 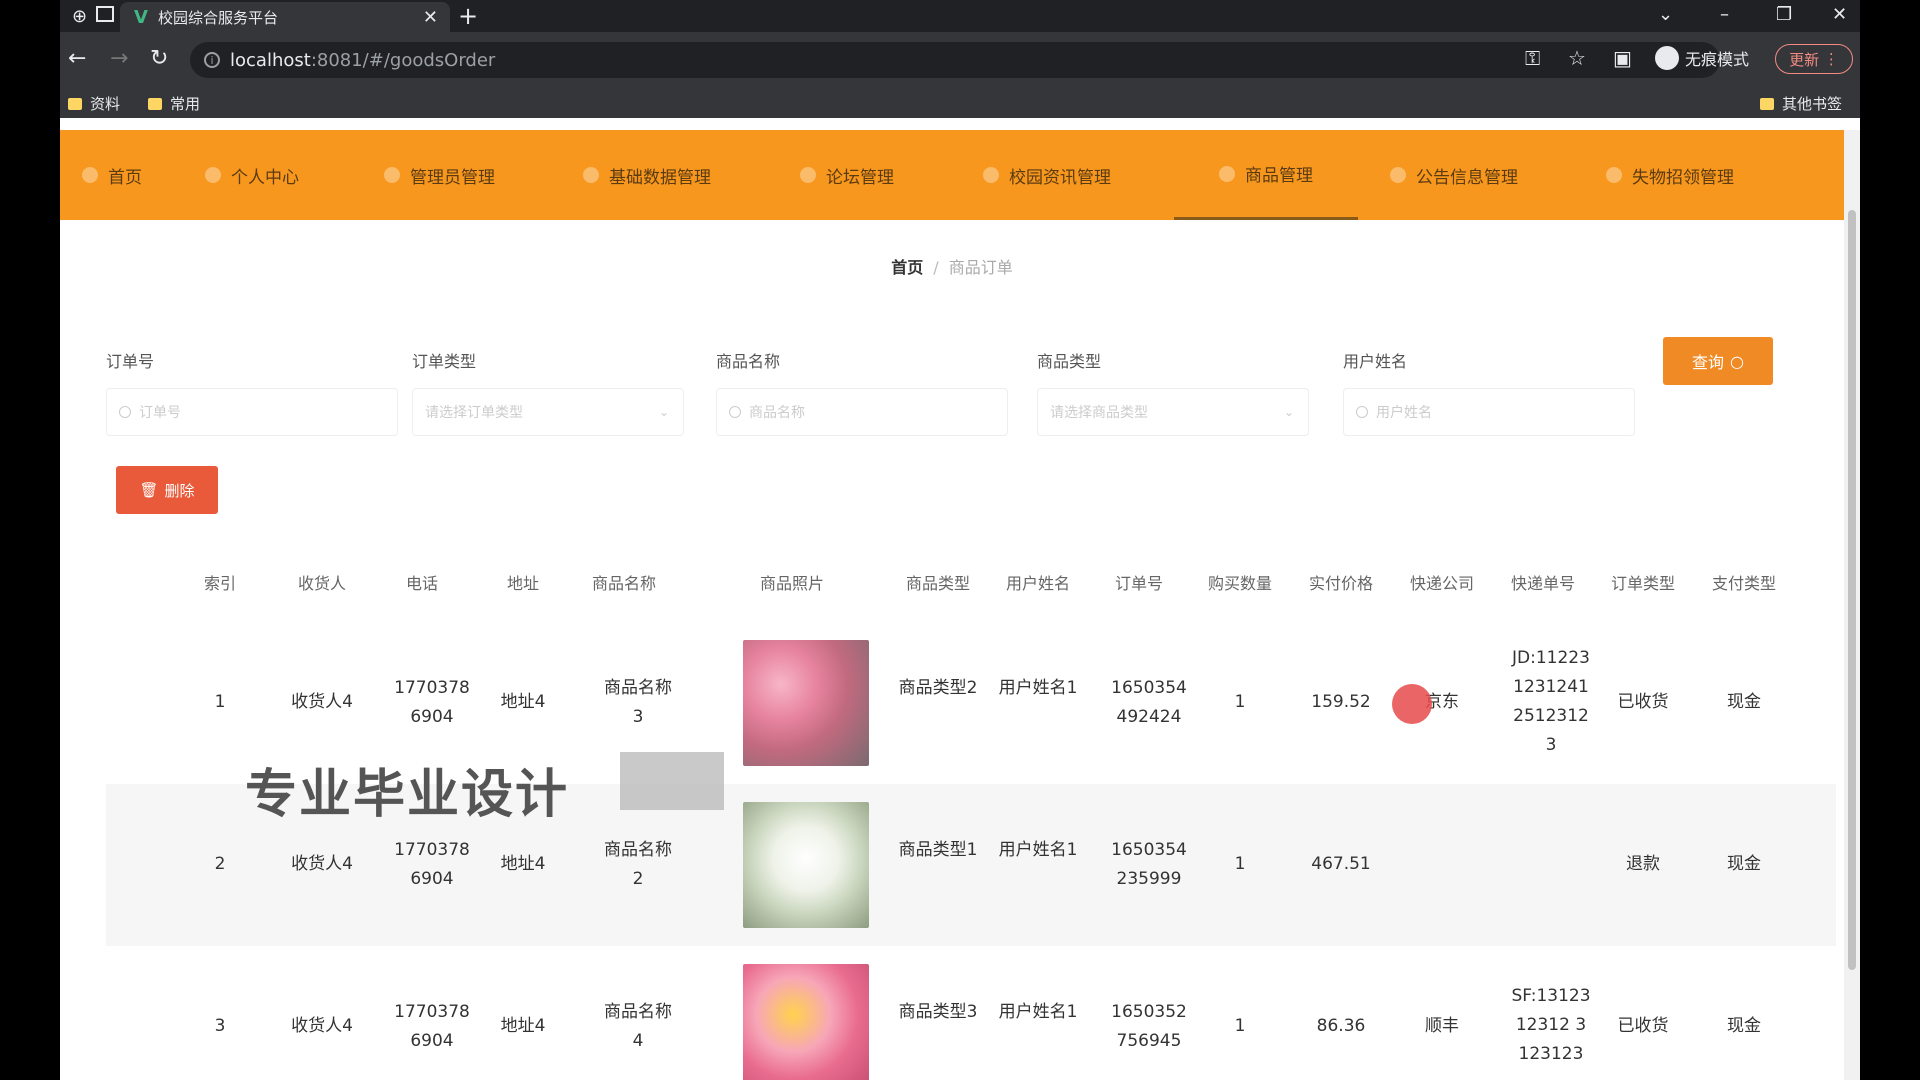 I want to click on th-receiver: 收货人, so click(x=321, y=583).